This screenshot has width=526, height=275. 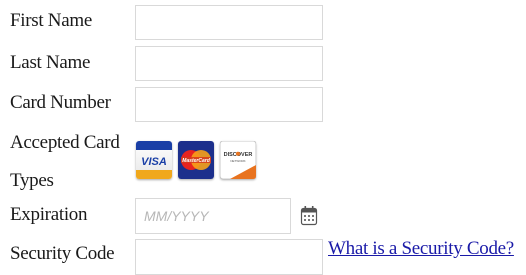 What do you see at coordinates (421, 249) in the screenshot?
I see `security-code-help-link: What is a Security Code?` at bounding box center [421, 249].